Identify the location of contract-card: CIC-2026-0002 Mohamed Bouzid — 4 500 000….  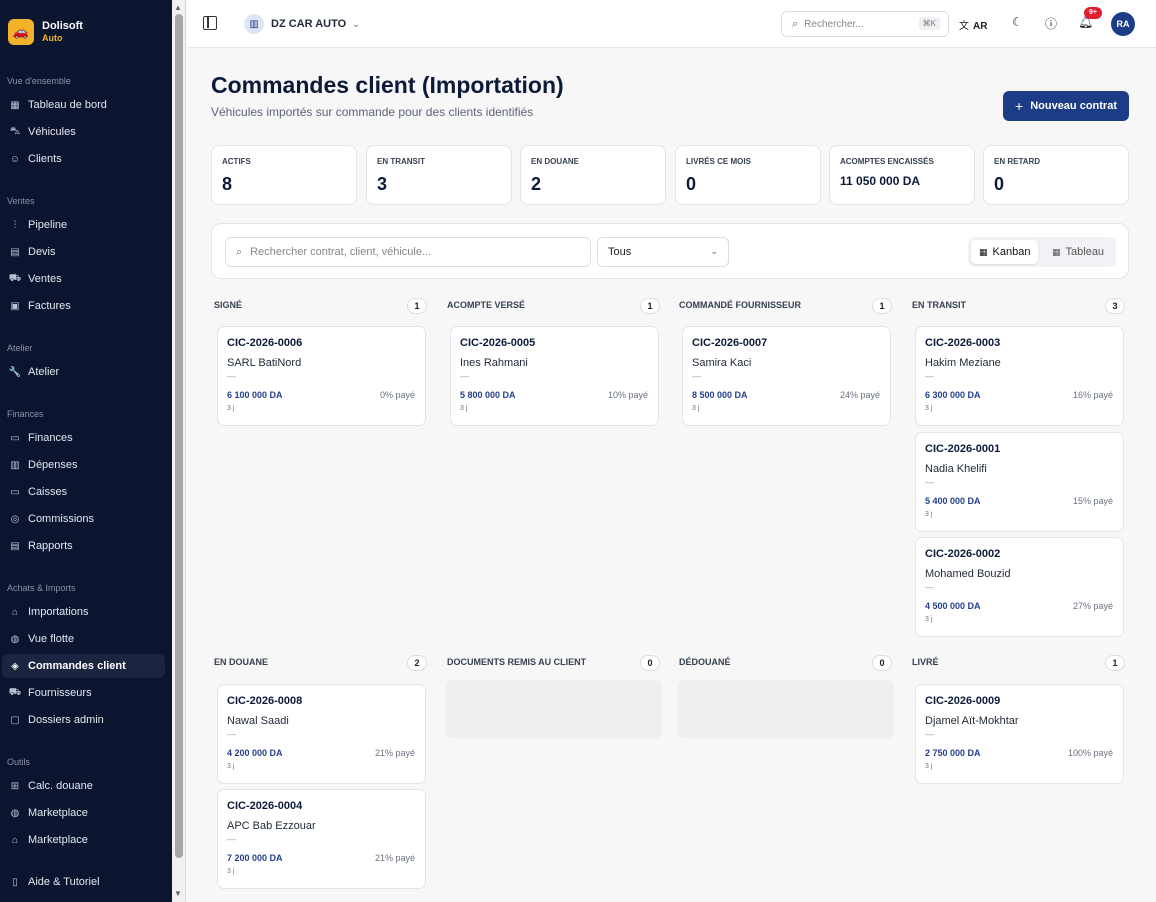
(1019, 587).